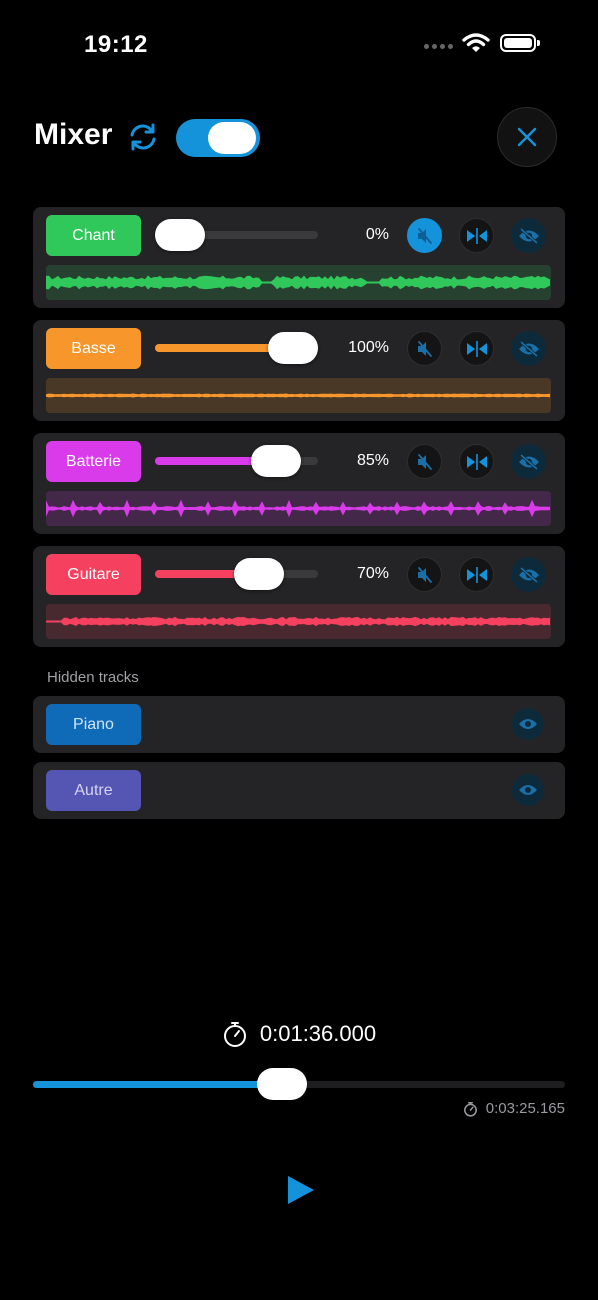 This screenshot has width=598, height=1300. What do you see at coordinates (232, 138) in the screenshot?
I see `toggle-knob` at bounding box center [232, 138].